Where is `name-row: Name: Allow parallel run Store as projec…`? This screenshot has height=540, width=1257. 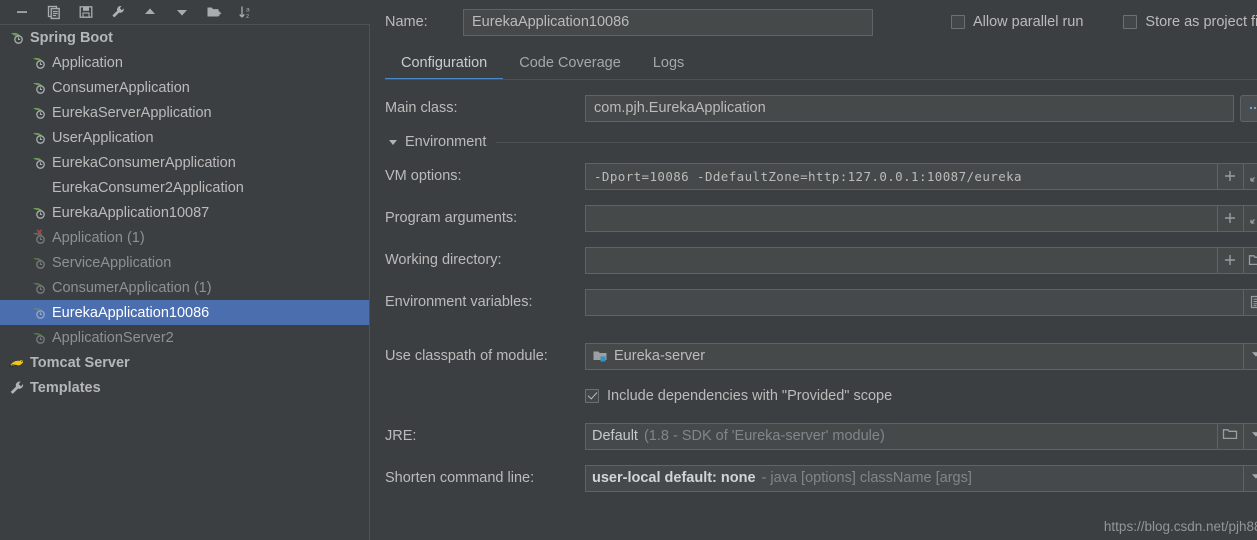 name-row: Name: Allow parallel run Store as projec… is located at coordinates (813, 22).